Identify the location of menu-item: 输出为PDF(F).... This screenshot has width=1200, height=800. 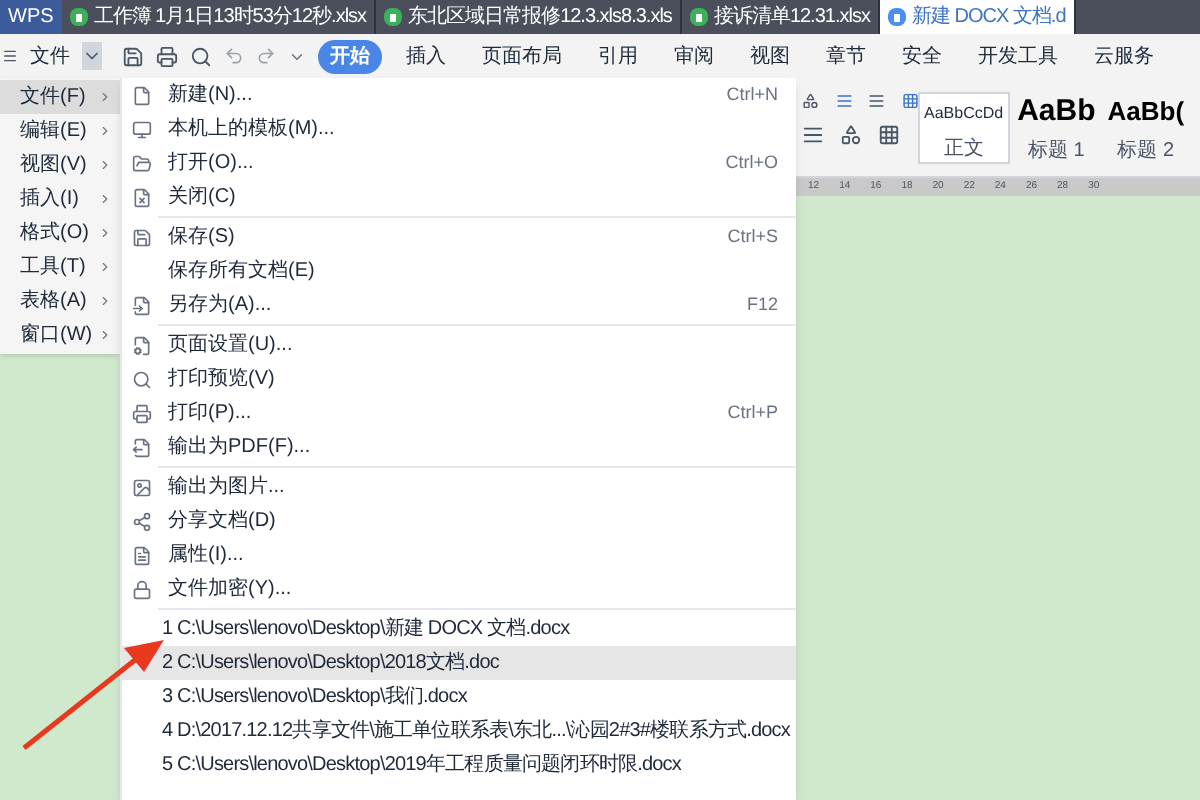
(459, 447).